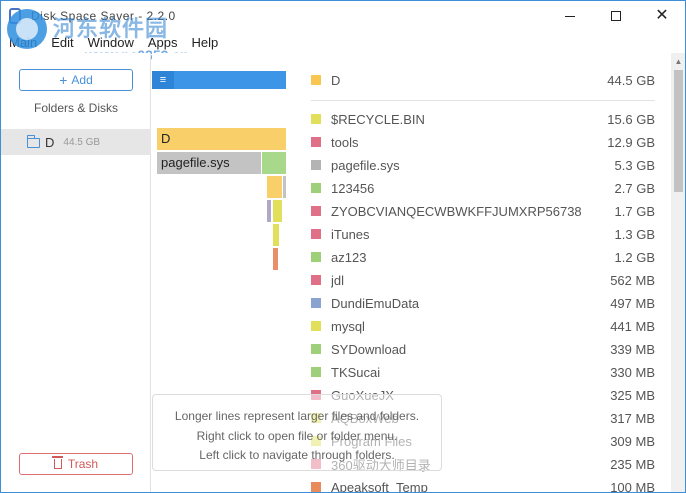  I want to click on list-item-size: 15.6 GB, so click(631, 119).